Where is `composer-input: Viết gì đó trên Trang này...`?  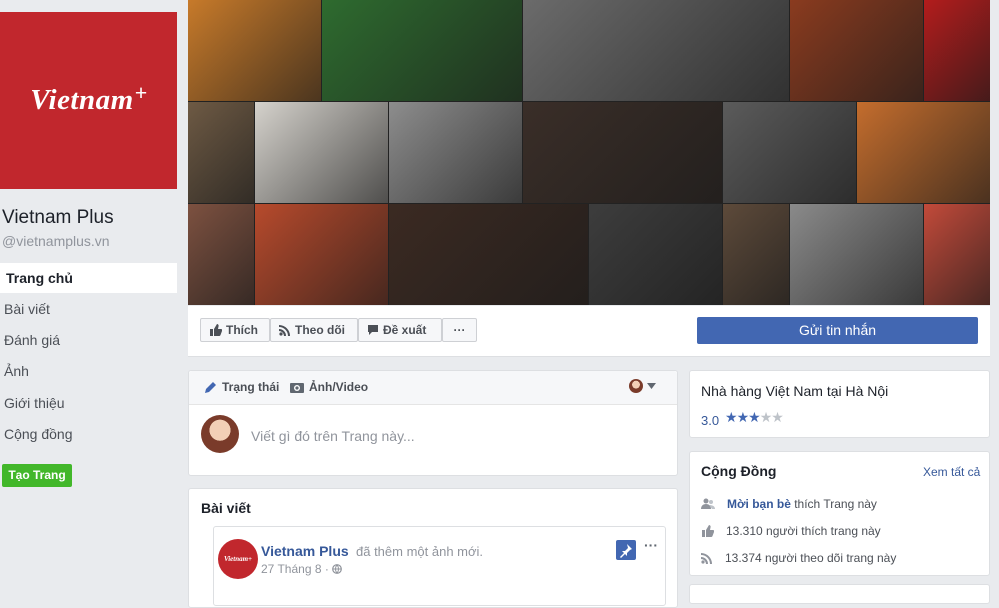
composer-input: Viết gì đó trên Trang này... is located at coordinates (333, 436).